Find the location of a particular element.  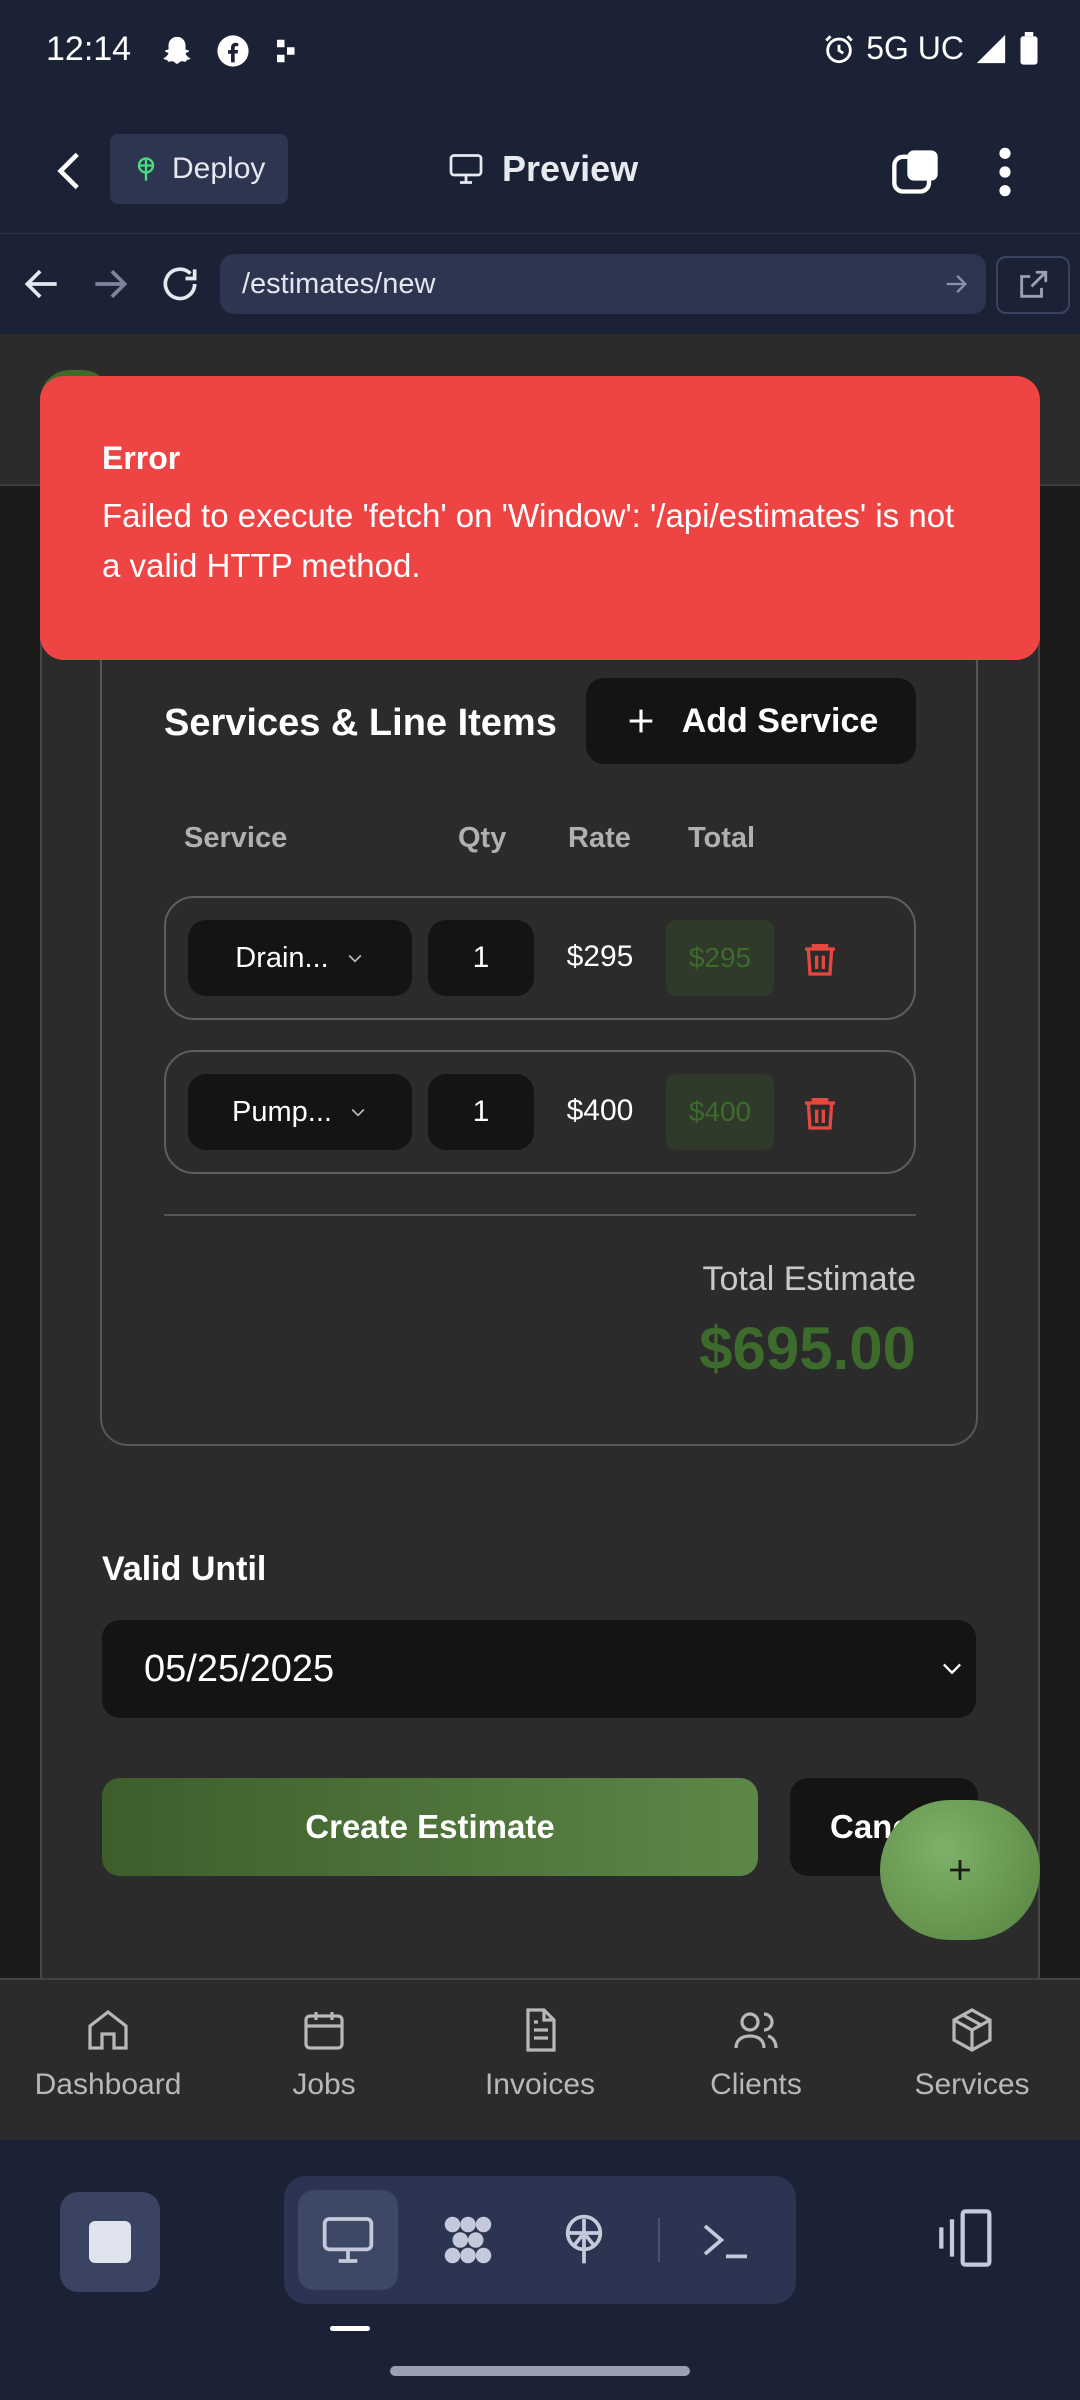

deploy-label: Deploy is located at coordinates (219, 168).